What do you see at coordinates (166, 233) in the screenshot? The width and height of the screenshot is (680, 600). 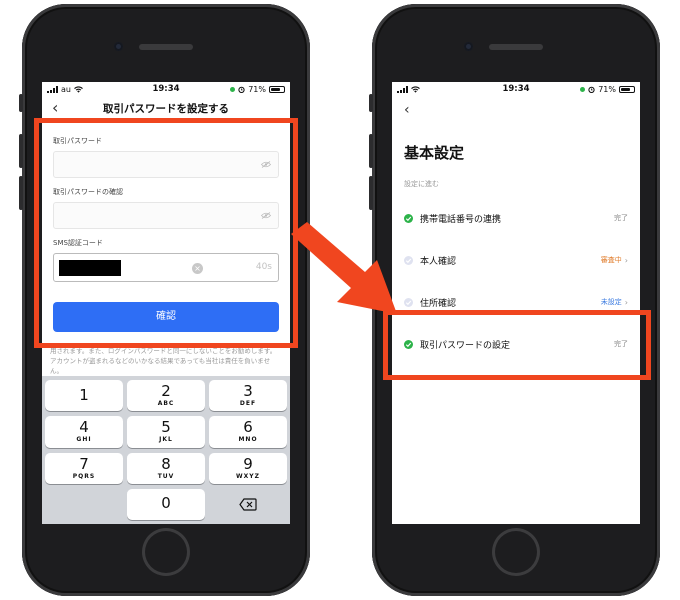 I see `highlight-form-box` at bounding box center [166, 233].